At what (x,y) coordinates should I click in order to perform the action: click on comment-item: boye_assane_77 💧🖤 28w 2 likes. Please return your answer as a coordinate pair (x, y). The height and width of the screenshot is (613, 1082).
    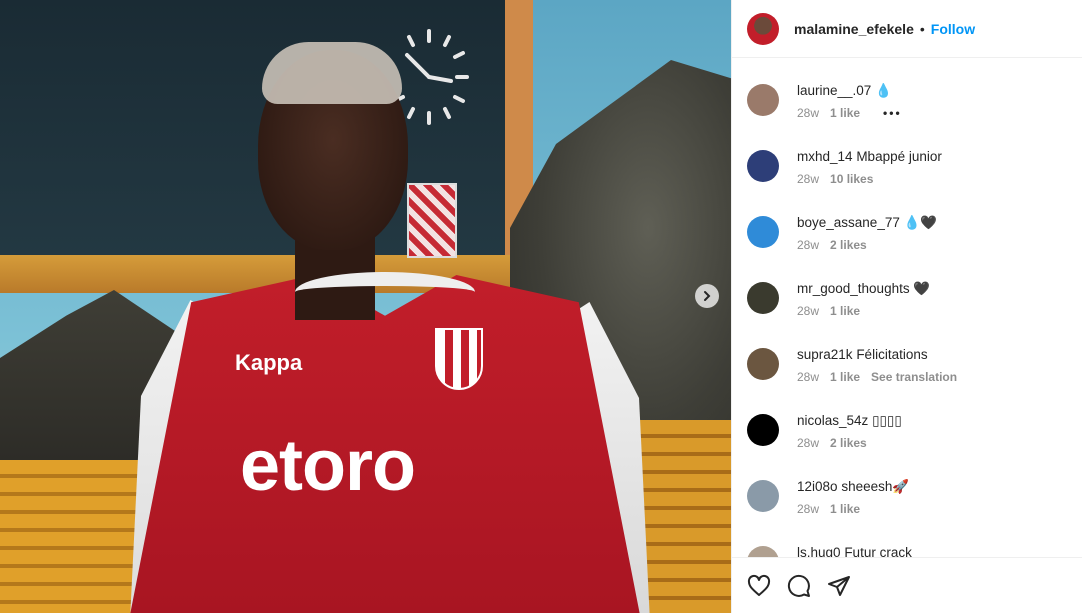
    Looking at the image, I should click on (907, 246).